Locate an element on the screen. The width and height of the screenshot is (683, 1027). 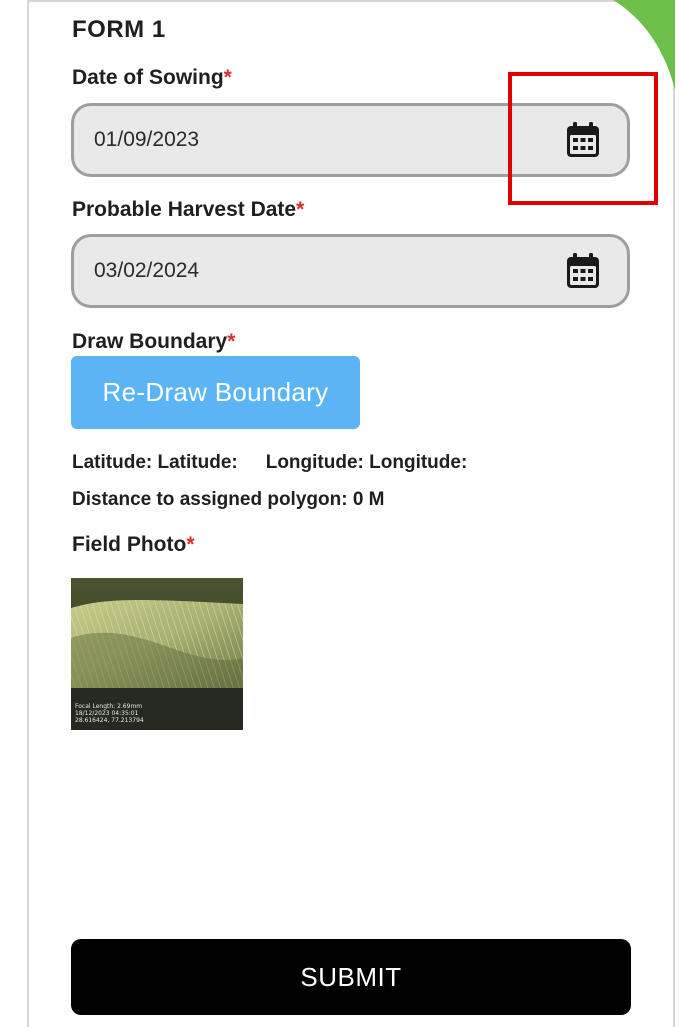
harvest-date-field: 03/02/2024 is located at coordinates (350, 271).